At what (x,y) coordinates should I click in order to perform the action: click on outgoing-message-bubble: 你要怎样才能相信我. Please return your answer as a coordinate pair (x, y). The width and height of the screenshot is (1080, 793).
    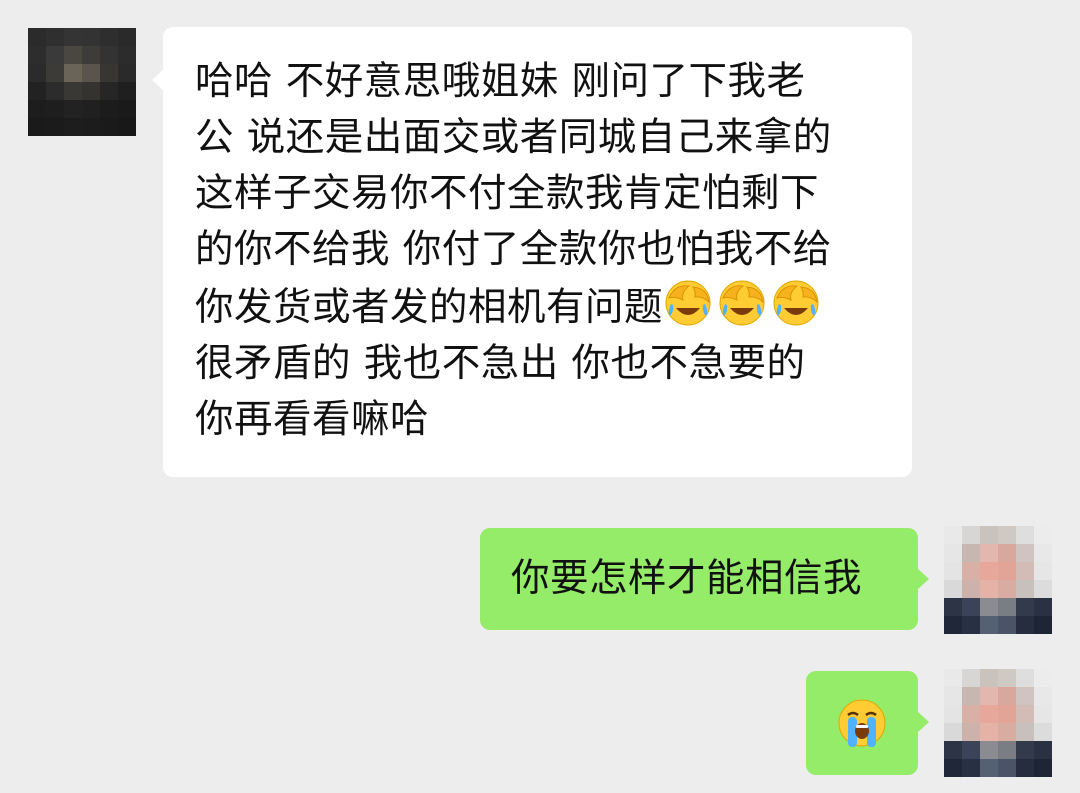
    Looking at the image, I should click on (704, 579).